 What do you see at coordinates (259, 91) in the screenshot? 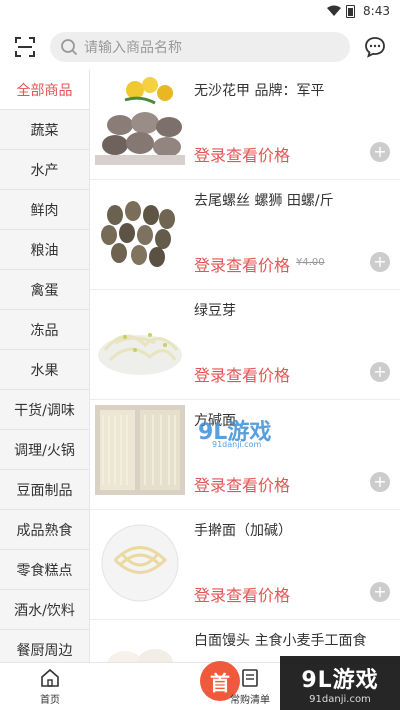
I see `product-name: 无沙花甲 品牌：军平` at bounding box center [259, 91].